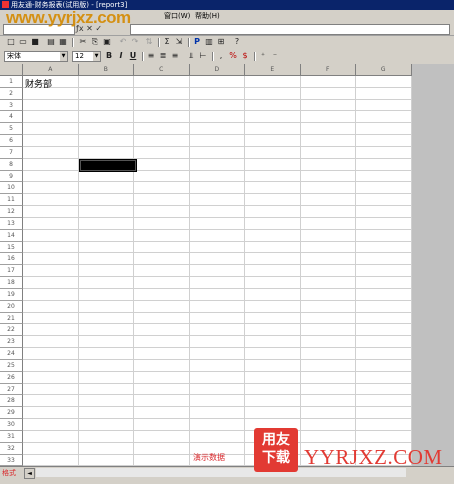 The image size is (454, 484). What do you see at coordinates (133, 56) in the screenshot?
I see `underline-button: U` at bounding box center [133, 56].